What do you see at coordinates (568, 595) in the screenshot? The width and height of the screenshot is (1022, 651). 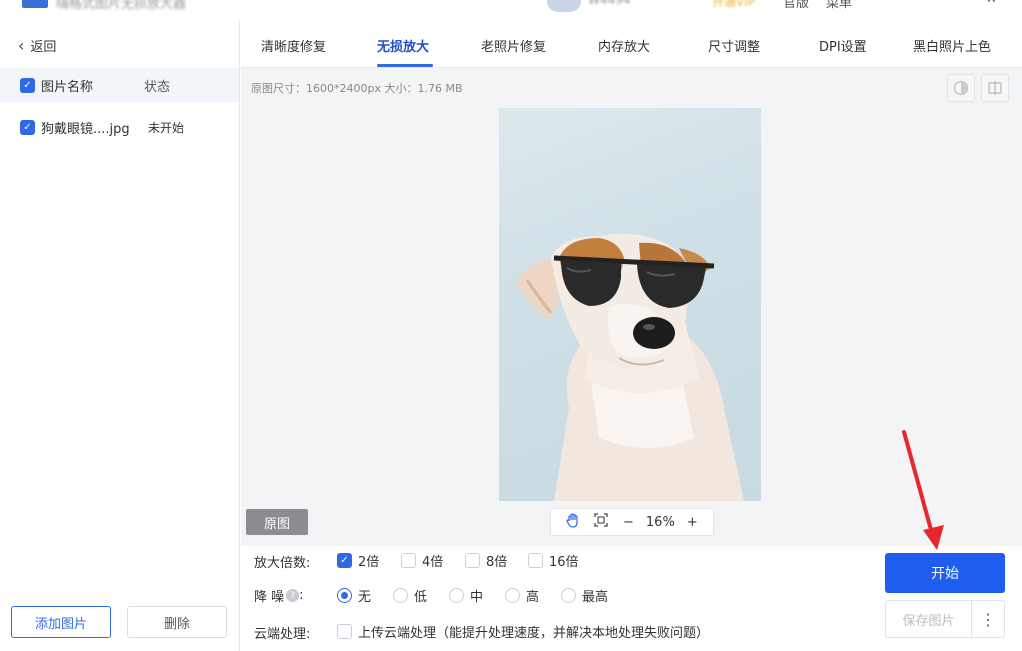 I see `denoise-max-radio` at bounding box center [568, 595].